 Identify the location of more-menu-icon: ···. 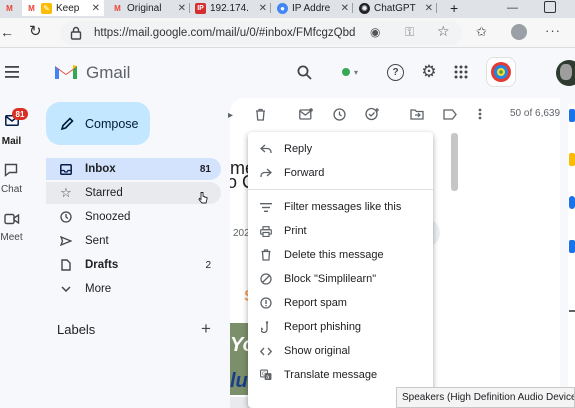
(553, 30).